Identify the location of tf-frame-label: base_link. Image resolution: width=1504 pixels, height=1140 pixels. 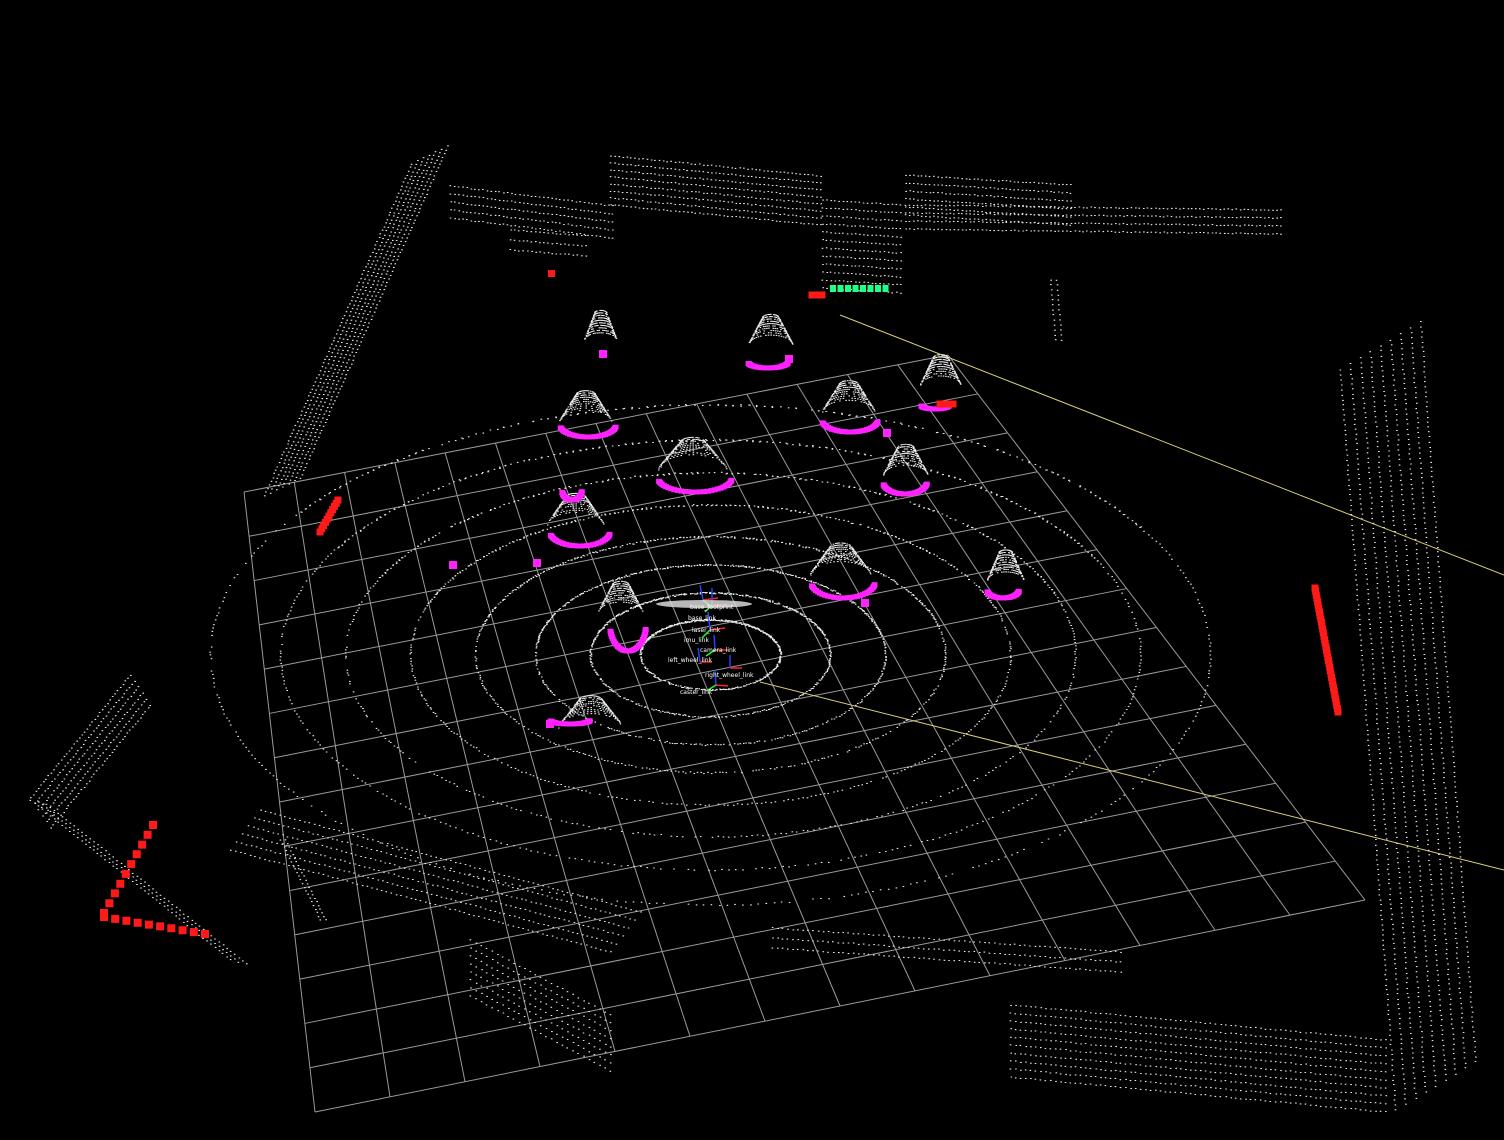
(702, 618).